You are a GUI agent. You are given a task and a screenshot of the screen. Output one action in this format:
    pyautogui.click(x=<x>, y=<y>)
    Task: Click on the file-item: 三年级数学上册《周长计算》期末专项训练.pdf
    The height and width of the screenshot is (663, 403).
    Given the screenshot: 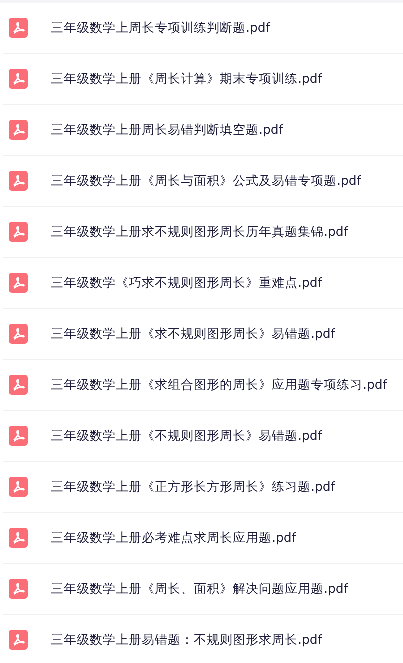 What is the action you would take?
    pyautogui.click(x=203, y=79)
    